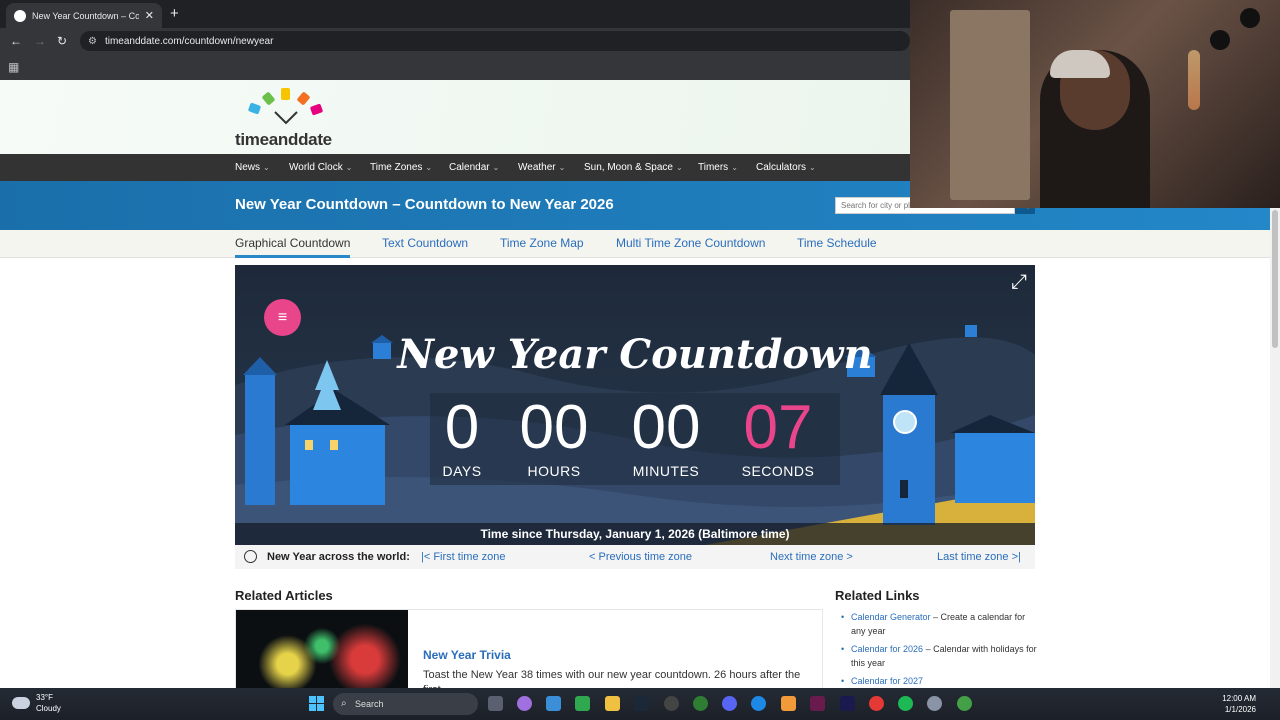 The image size is (1280, 720). Describe the element at coordinates (847, 703) in the screenshot. I see `premiere-icon` at that location.